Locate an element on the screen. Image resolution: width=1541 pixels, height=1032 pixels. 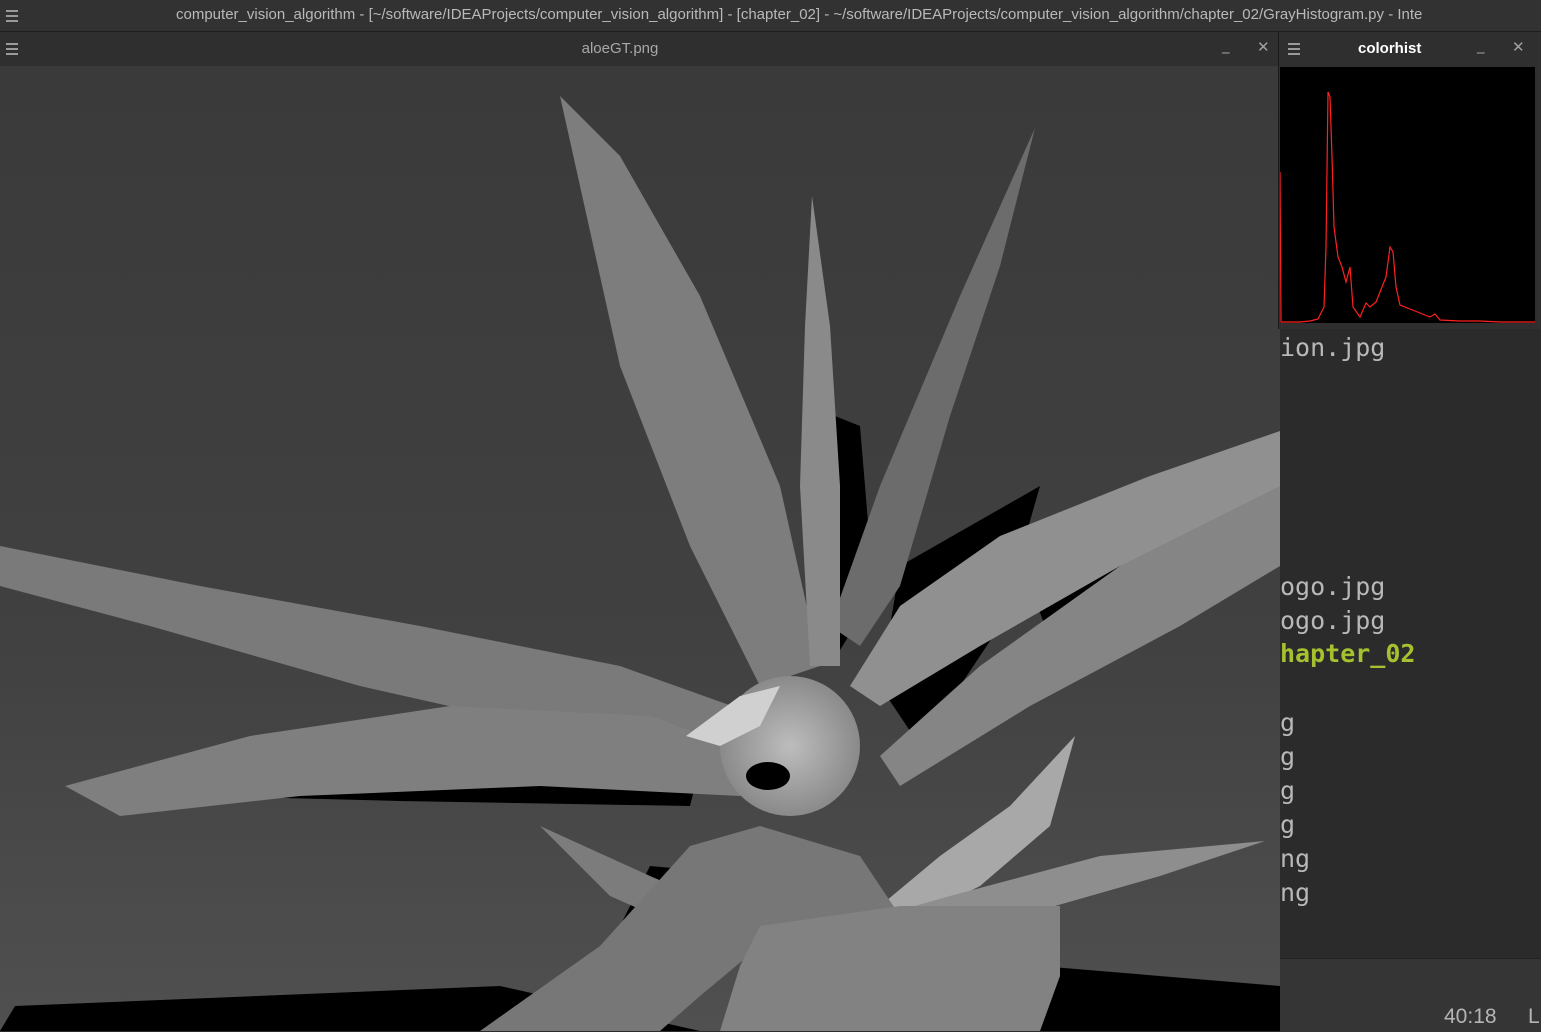
editor-line: ion.jpg is located at coordinates (1333, 347).